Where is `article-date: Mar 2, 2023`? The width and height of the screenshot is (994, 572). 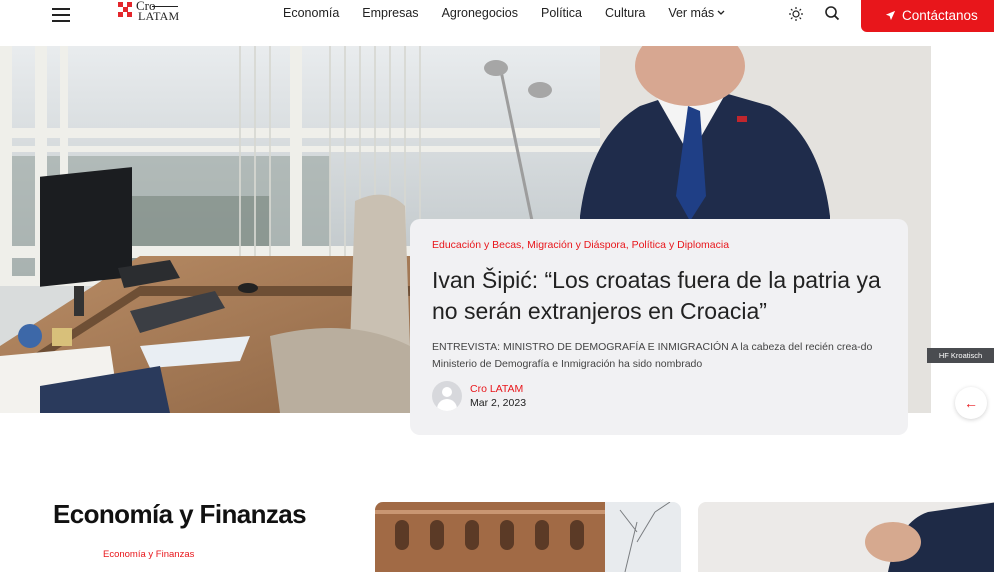 article-date: Mar 2, 2023 is located at coordinates (498, 402).